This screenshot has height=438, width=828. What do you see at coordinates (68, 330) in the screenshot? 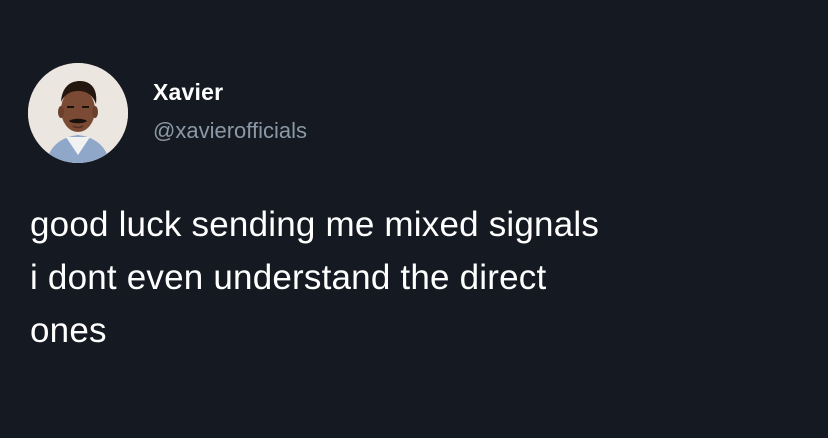
I see `tweet-text-line: ones` at bounding box center [68, 330].